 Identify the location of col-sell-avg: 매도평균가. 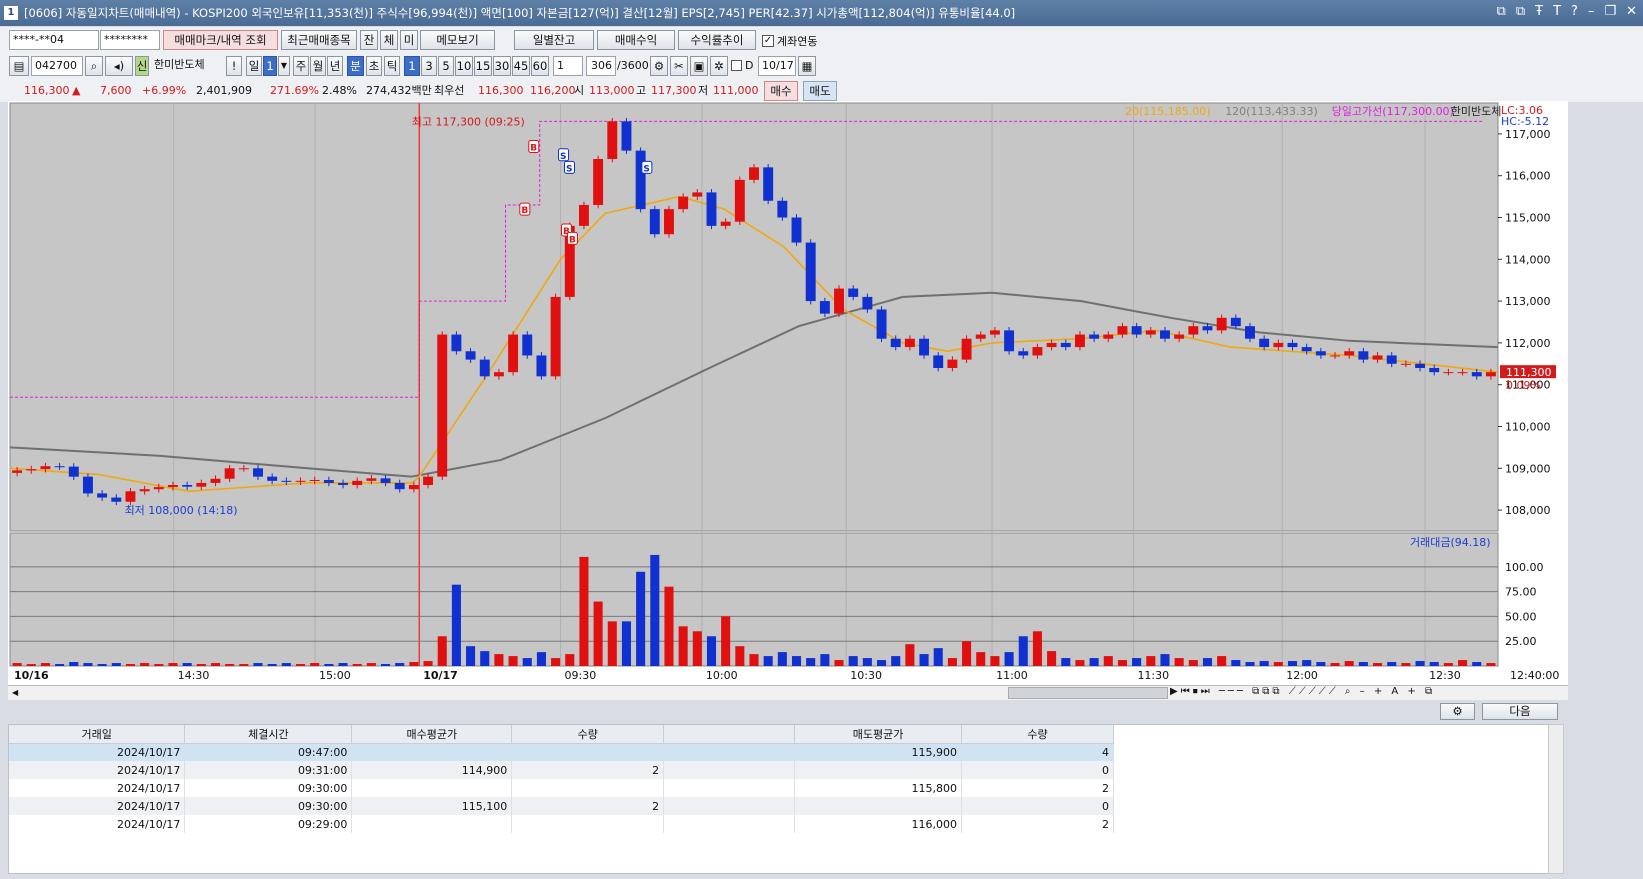
(878, 734).